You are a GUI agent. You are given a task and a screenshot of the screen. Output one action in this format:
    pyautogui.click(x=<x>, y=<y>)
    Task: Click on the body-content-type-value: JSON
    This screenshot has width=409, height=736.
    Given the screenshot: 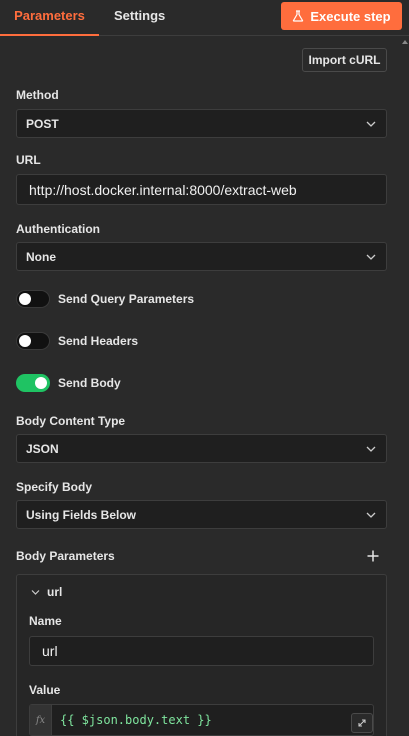 What is the action you would take?
    pyautogui.click(x=42, y=448)
    